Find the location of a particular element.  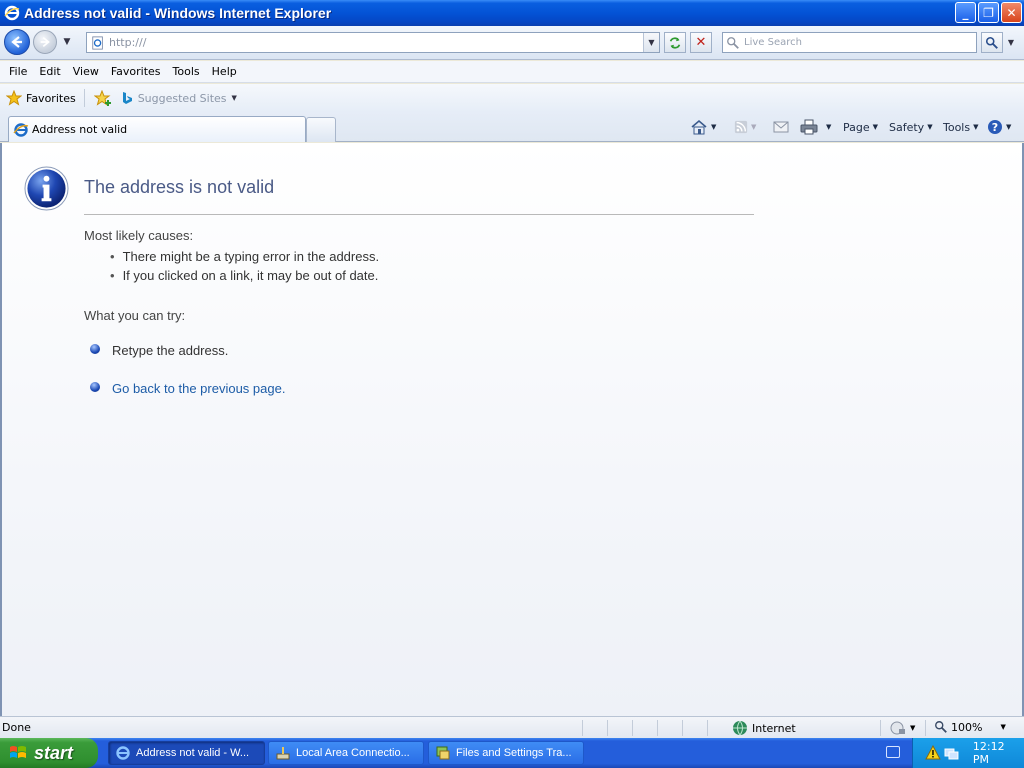

try-heading: What you can try: is located at coordinates (135, 315).